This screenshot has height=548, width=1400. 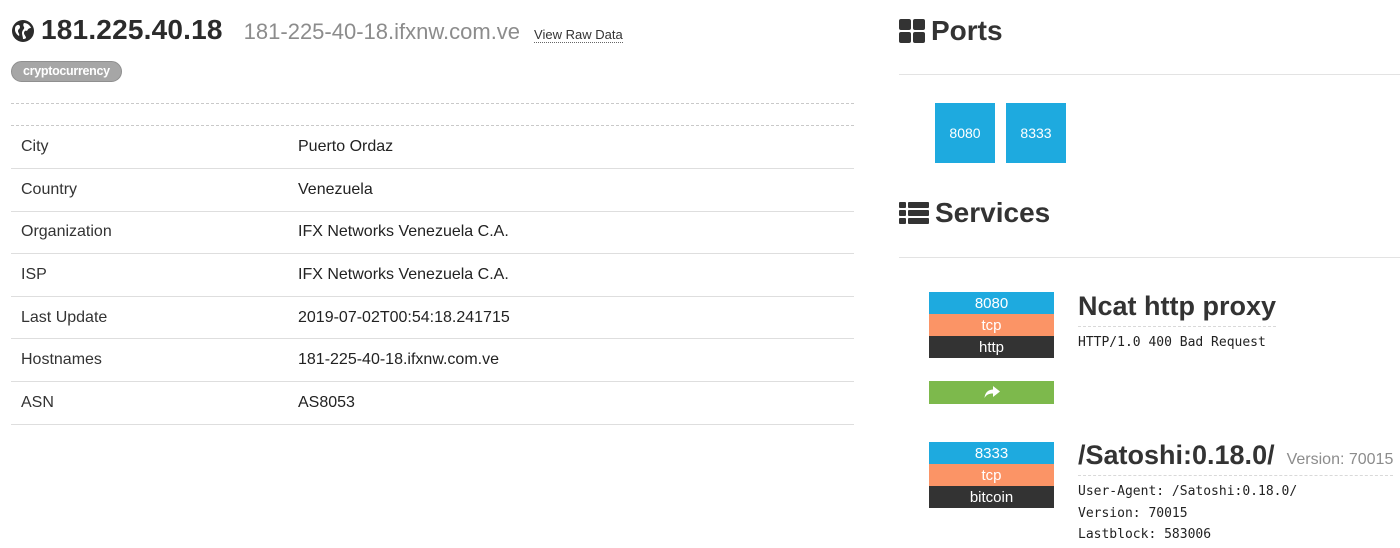 I want to click on table-row: ISP IFX Networks Venezuela C.A., so click(x=432, y=275).